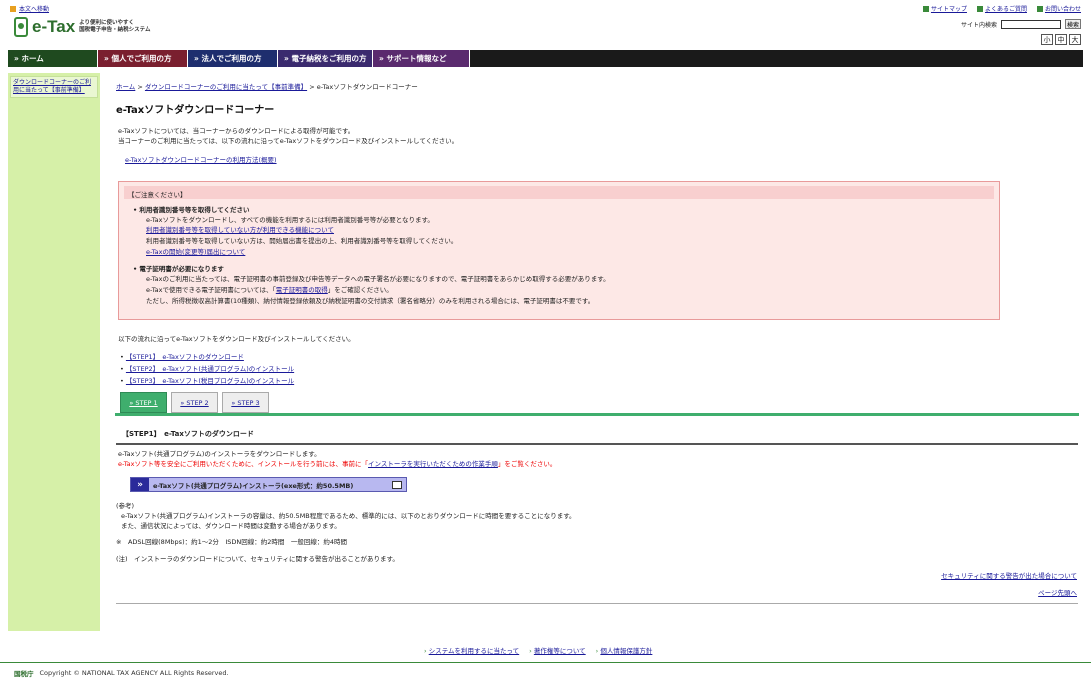 Image resolution: width=1091 pixels, height=681 pixels. Describe the element at coordinates (360, 290) in the screenshot. I see `notice-s2-text-b: 」をご確認ください。` at that location.